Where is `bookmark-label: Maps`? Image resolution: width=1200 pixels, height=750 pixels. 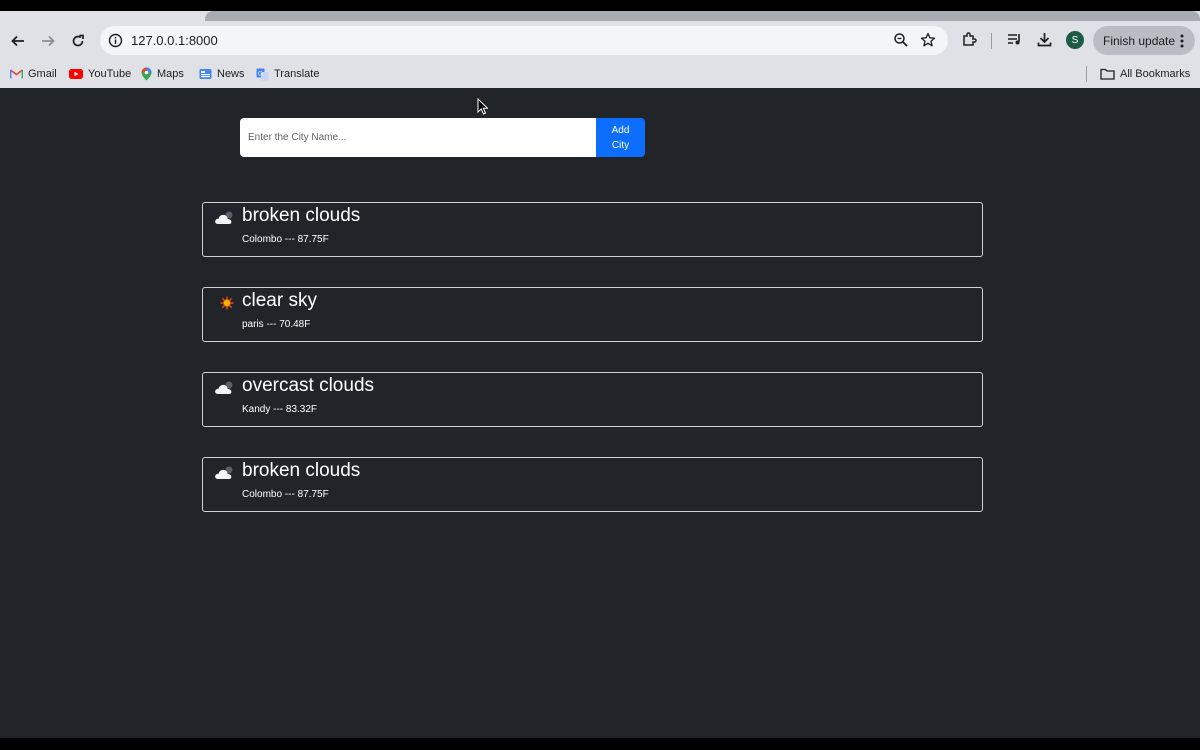
bookmark-label: Maps is located at coordinates (170, 74).